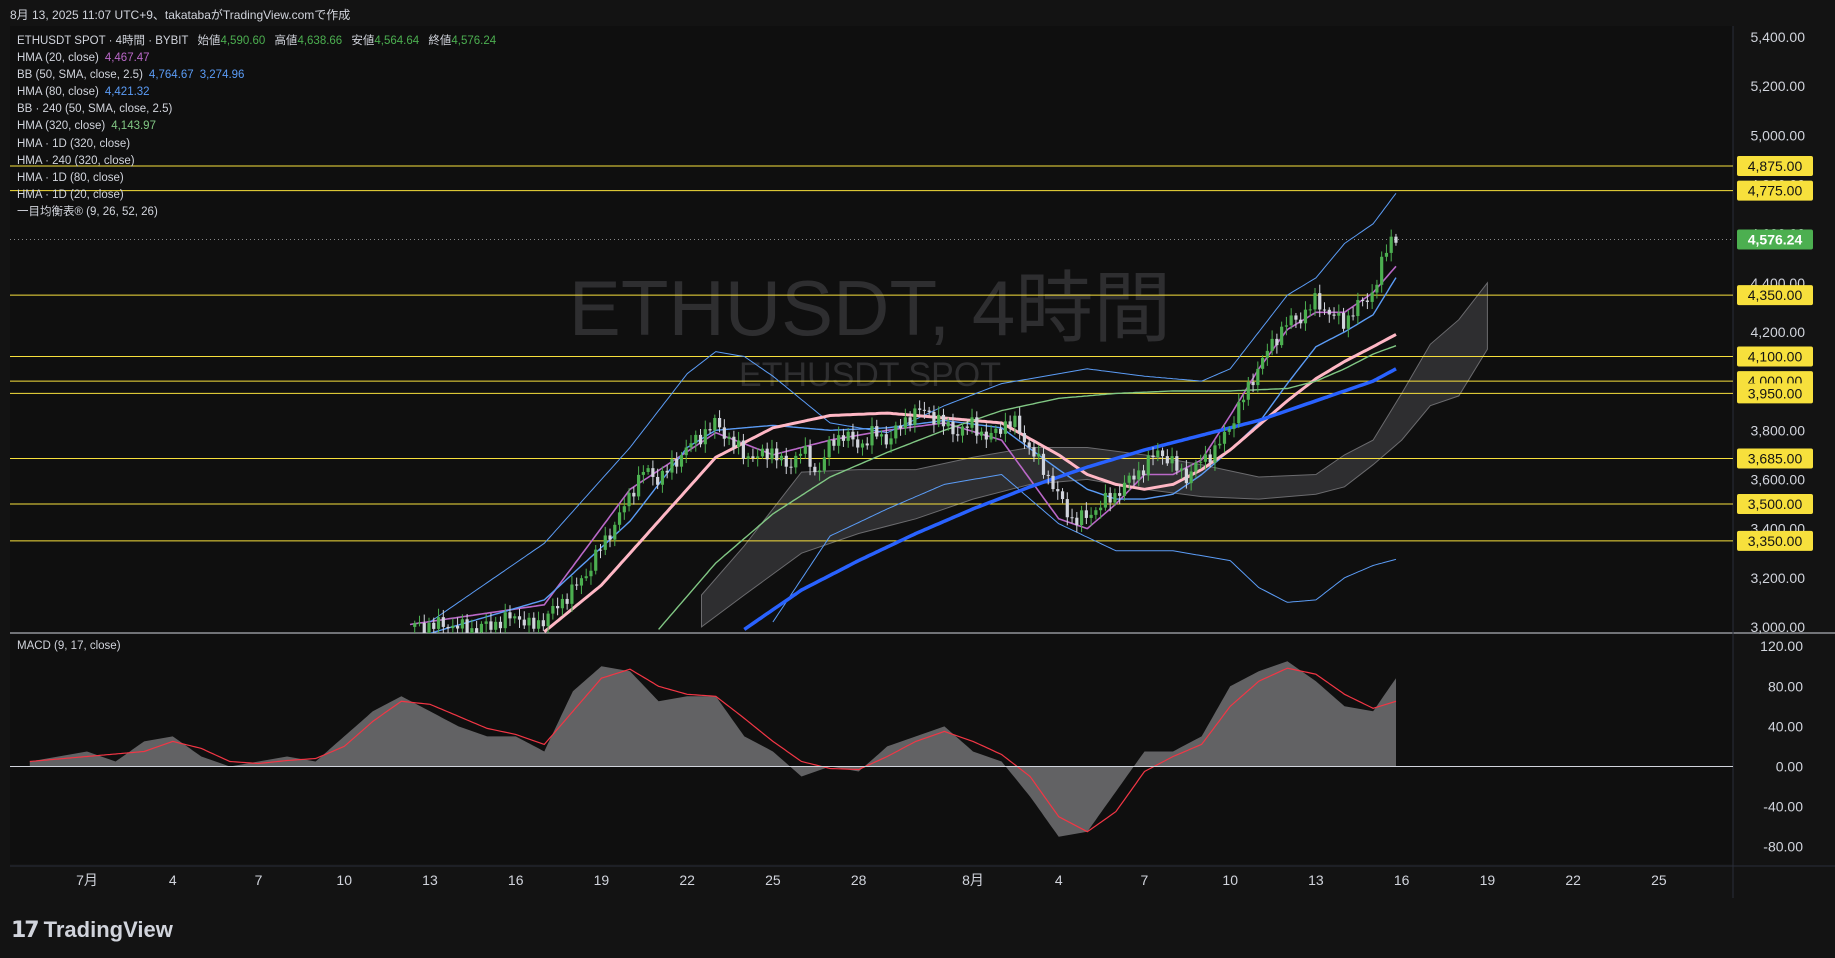 This screenshot has height=958, width=1835. Describe the element at coordinates (243, 41) in the screenshot. I see `open-value: 4,590.60` at that location.